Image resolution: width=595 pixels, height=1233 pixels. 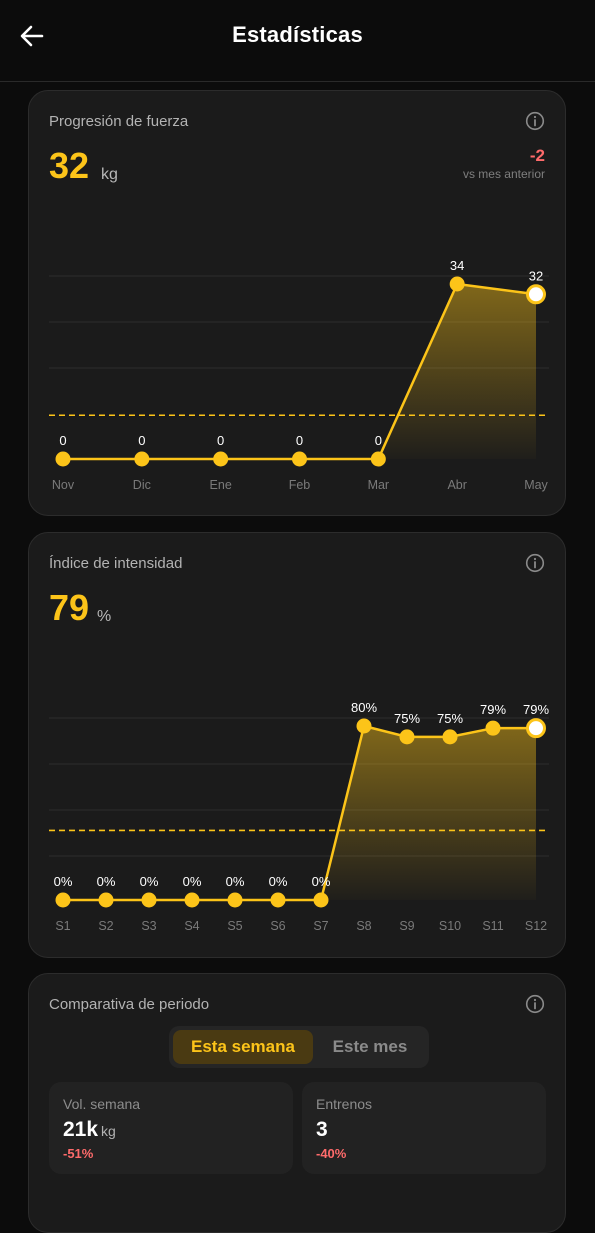 What do you see at coordinates (142, 485) in the screenshot?
I see `x-tick-label: Dic` at bounding box center [142, 485].